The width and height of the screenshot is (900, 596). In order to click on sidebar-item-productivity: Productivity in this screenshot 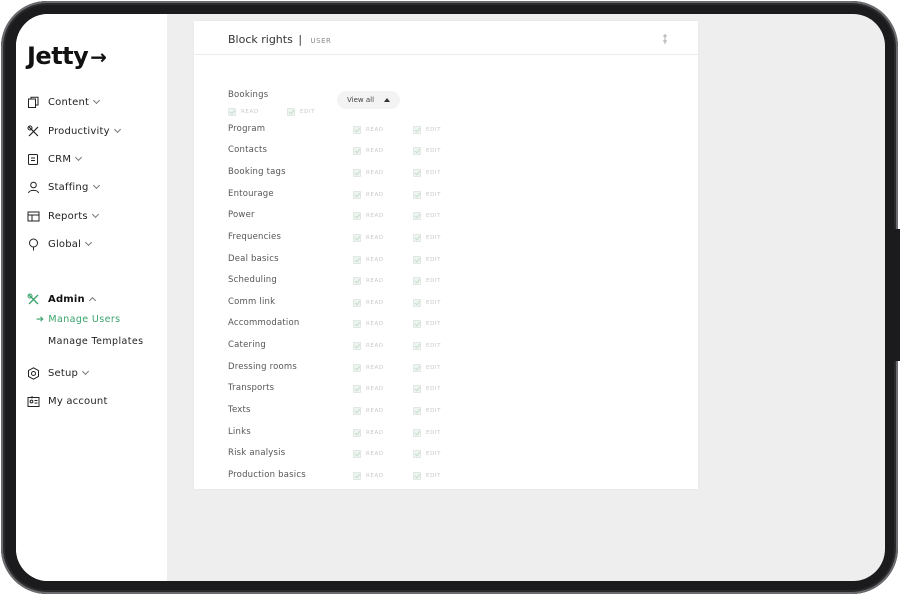, I will do `click(74, 131)`.